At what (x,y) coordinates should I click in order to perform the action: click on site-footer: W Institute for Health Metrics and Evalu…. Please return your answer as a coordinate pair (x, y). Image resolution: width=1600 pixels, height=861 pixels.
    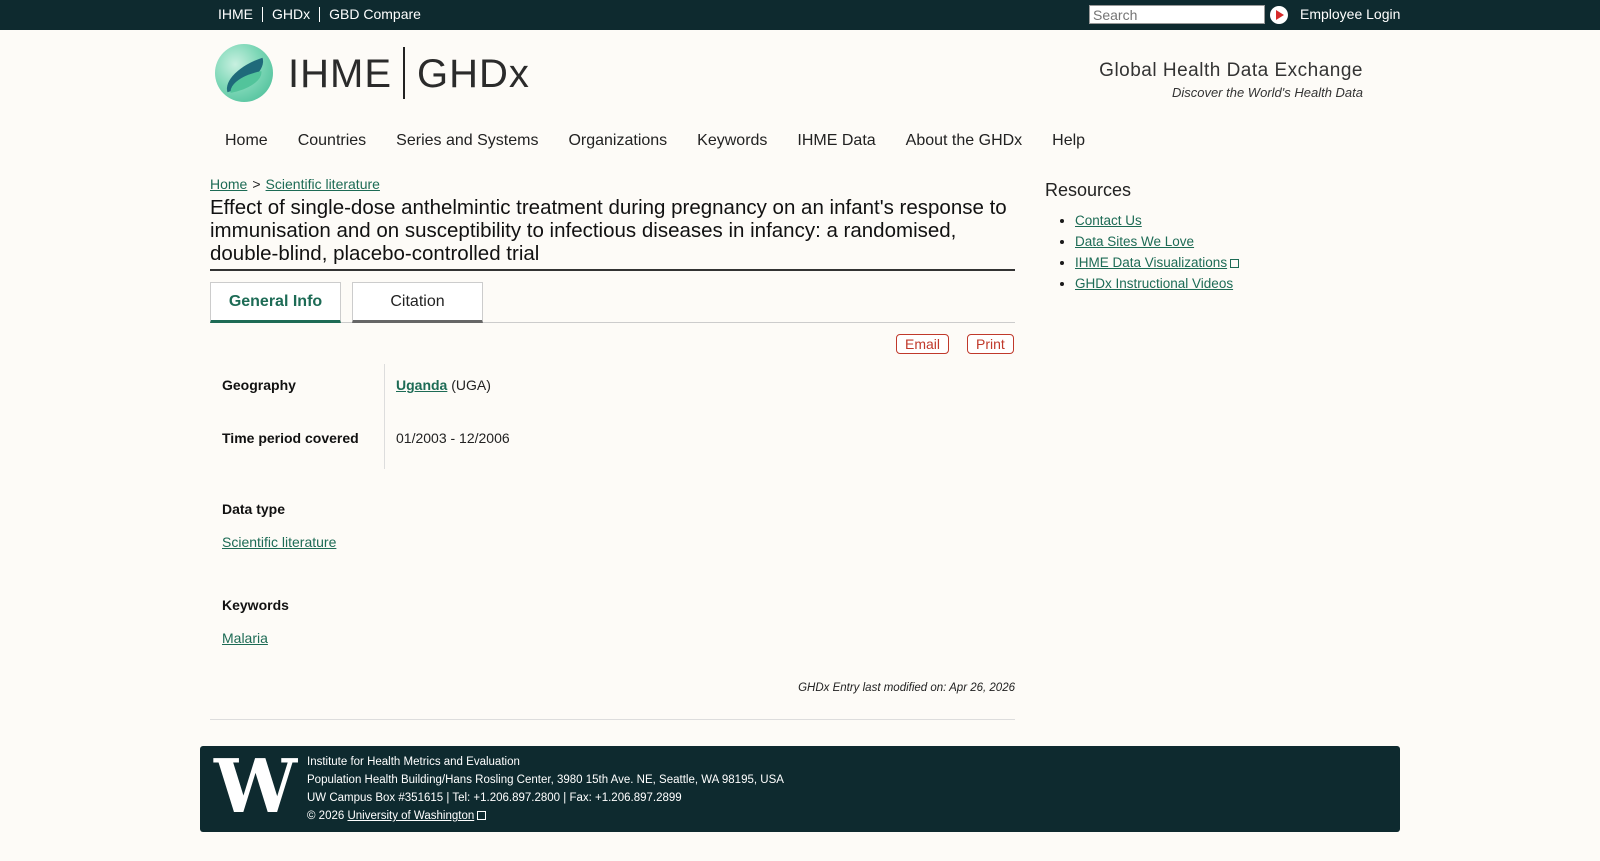
    Looking at the image, I should click on (800, 789).